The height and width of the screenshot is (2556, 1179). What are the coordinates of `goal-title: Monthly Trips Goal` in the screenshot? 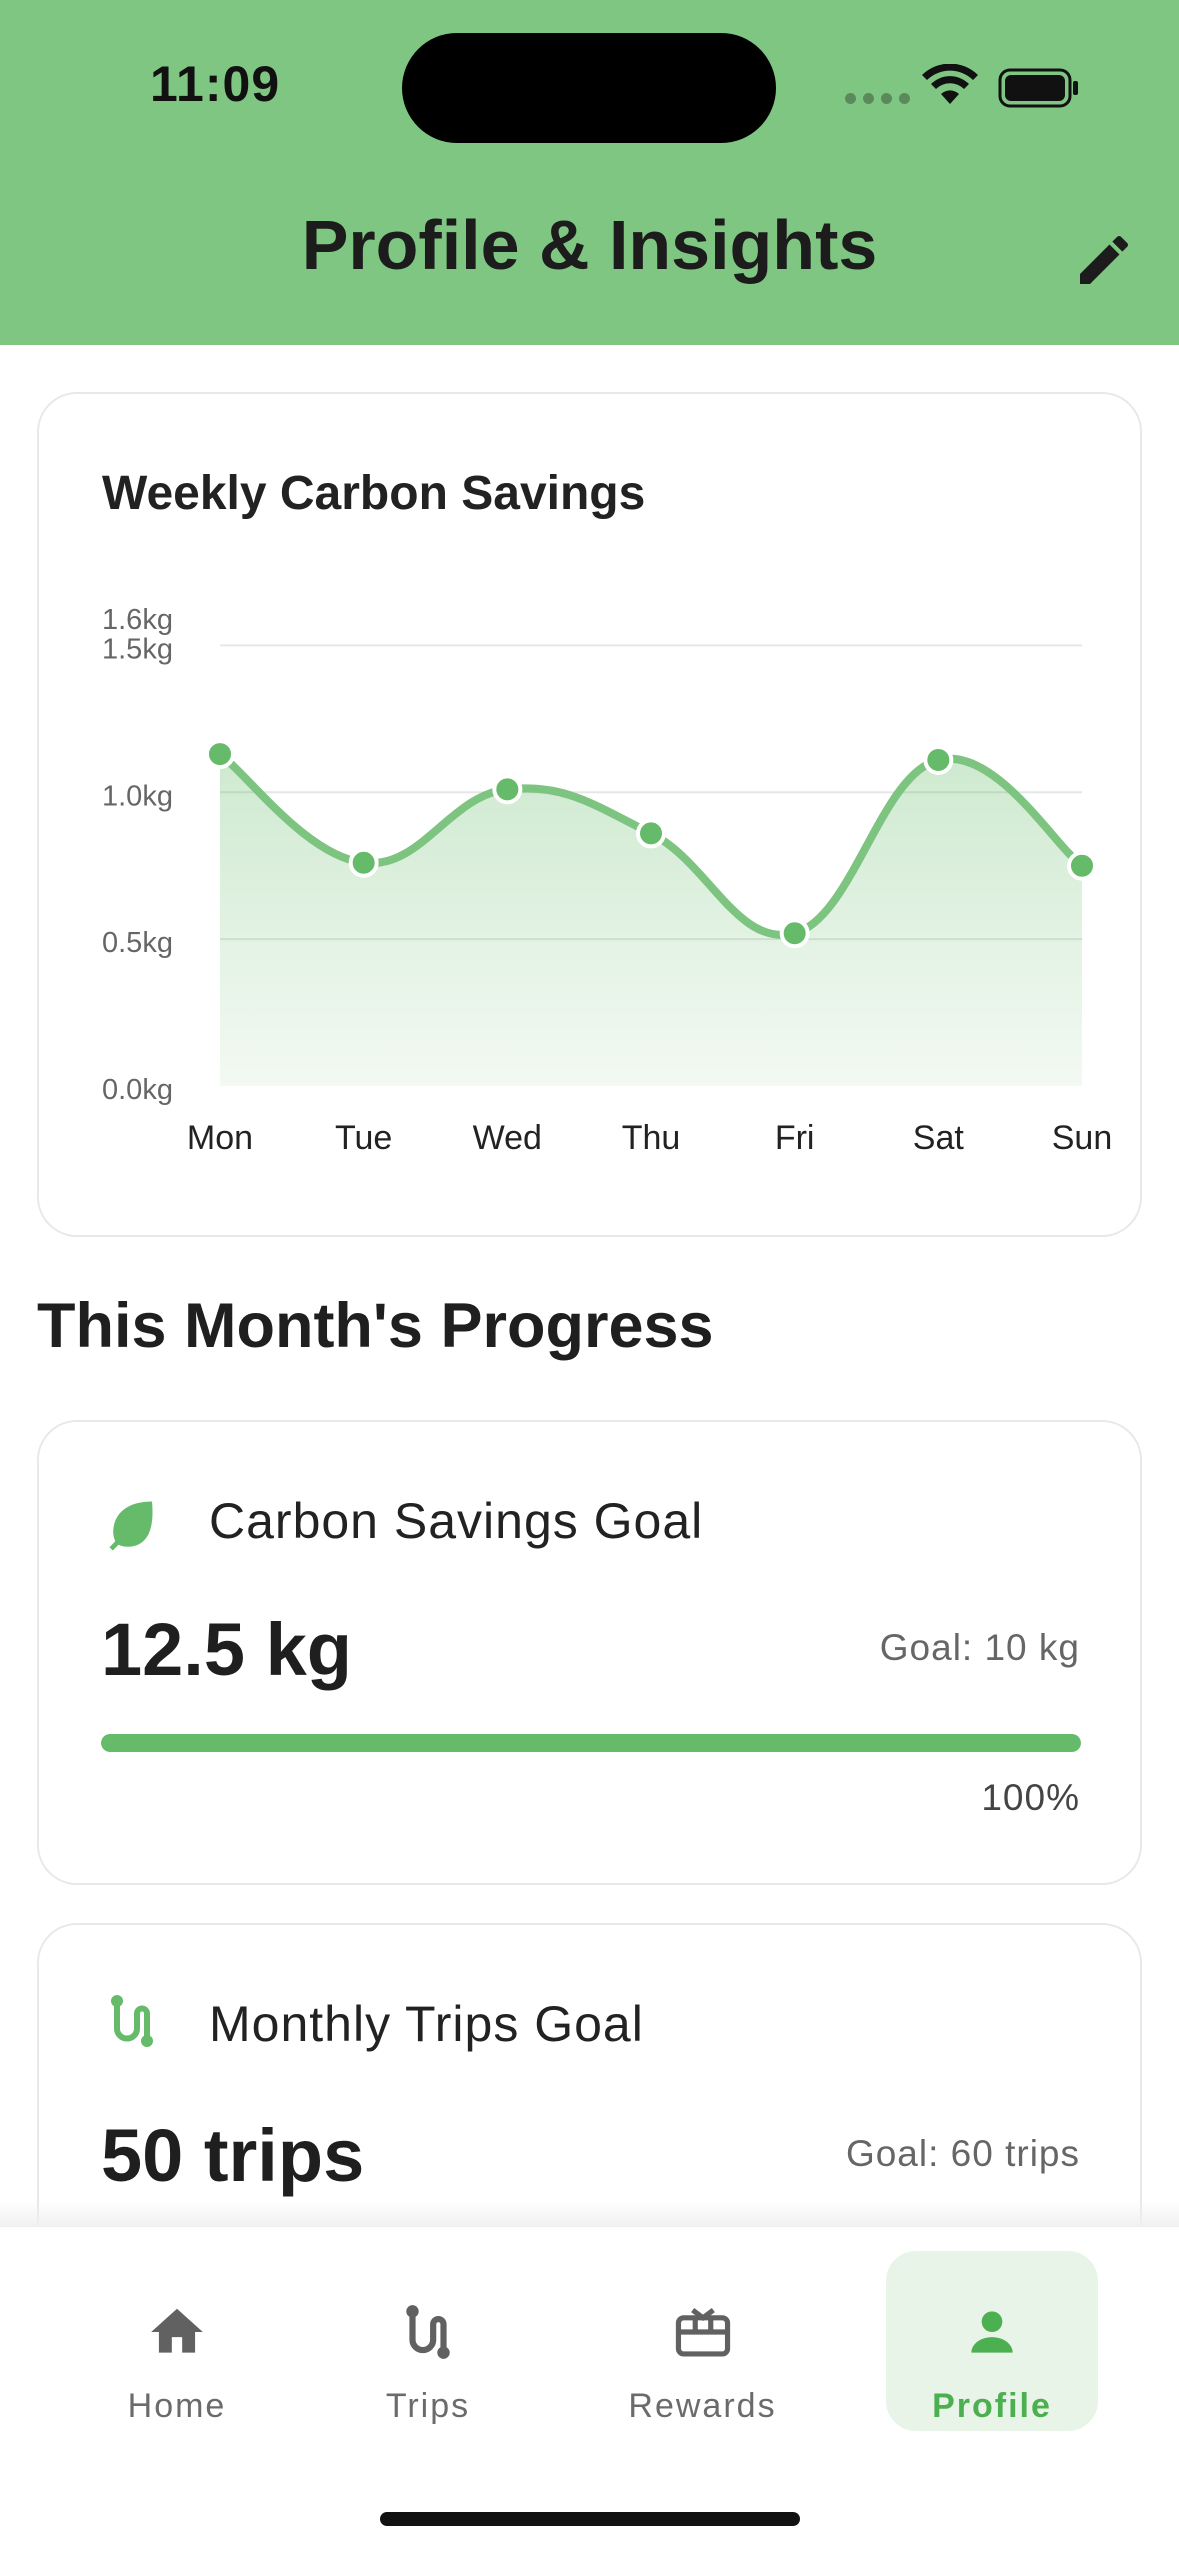 It's located at (426, 2024).